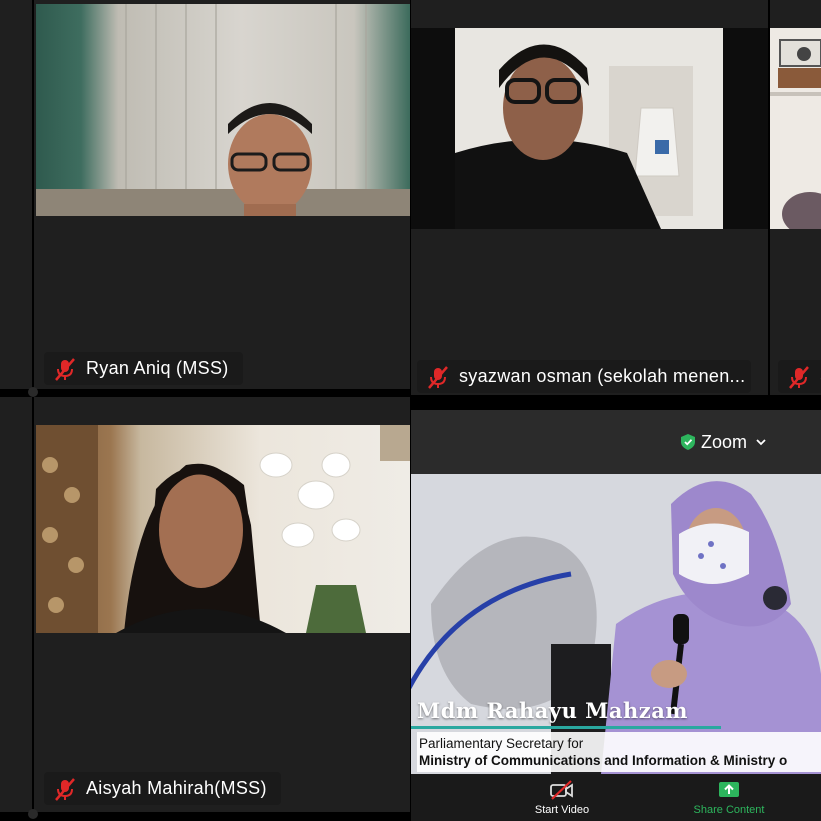 This screenshot has width=821, height=821. What do you see at coordinates (176, 788) in the screenshot?
I see `participant-name: Aisyah Mahirah(MSS)` at bounding box center [176, 788].